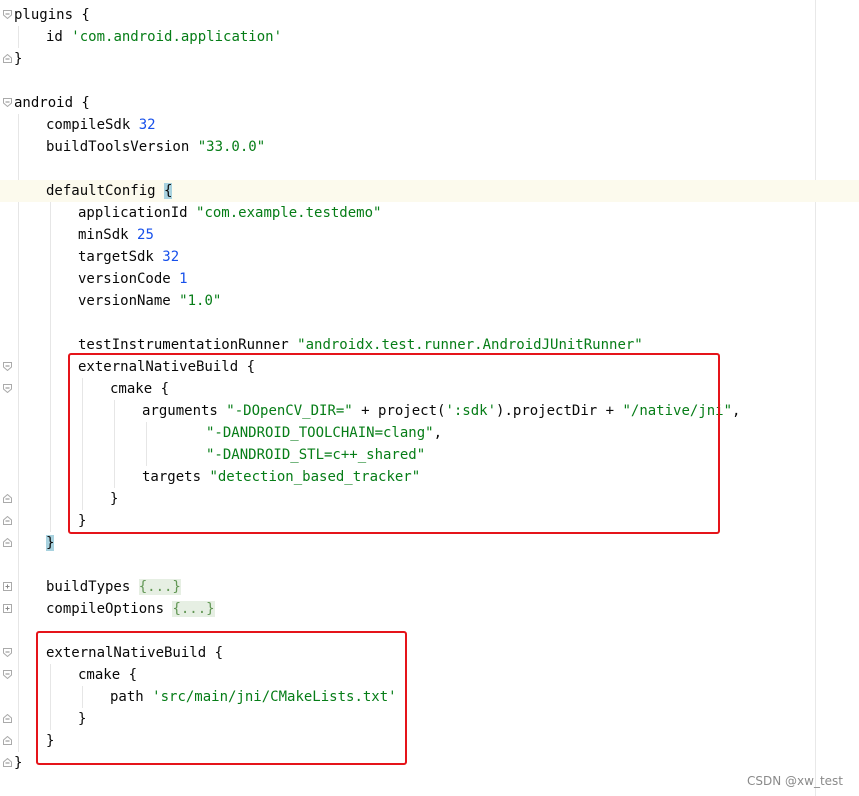 This screenshot has height=796, width=859. What do you see at coordinates (429, 587) in the screenshot?
I see `code-line: buildTypes {...}` at bounding box center [429, 587].